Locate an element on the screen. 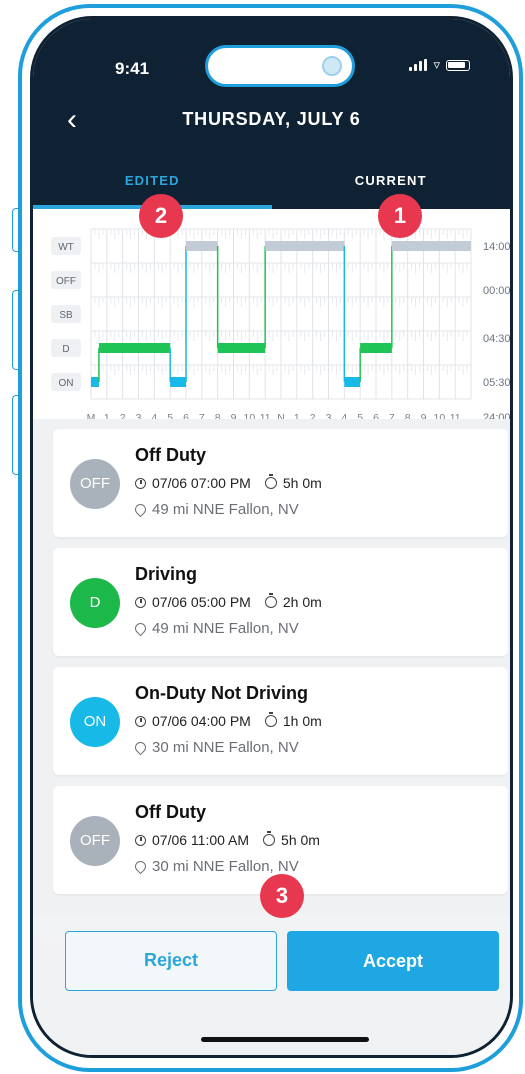  status-avatar: D is located at coordinates (95, 603).